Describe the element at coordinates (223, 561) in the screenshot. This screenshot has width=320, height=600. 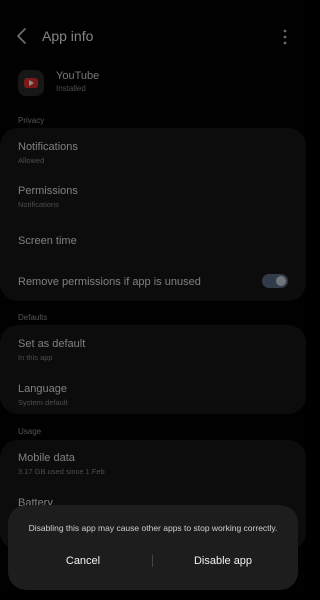
I see `disable-app-button: Disable app` at that location.